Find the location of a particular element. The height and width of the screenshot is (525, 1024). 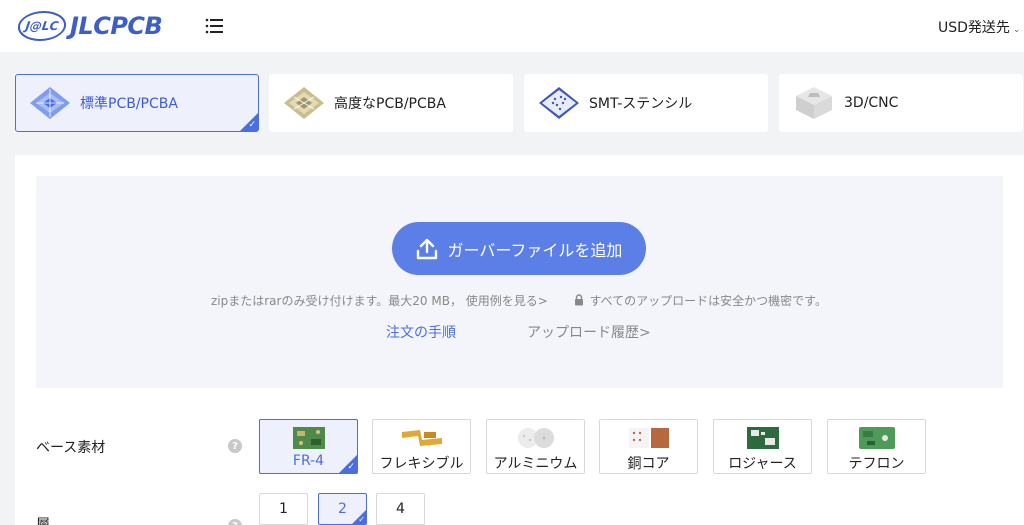

tab-standard-pcb: 標準PCB/PCBA ✓ is located at coordinates (137, 103).